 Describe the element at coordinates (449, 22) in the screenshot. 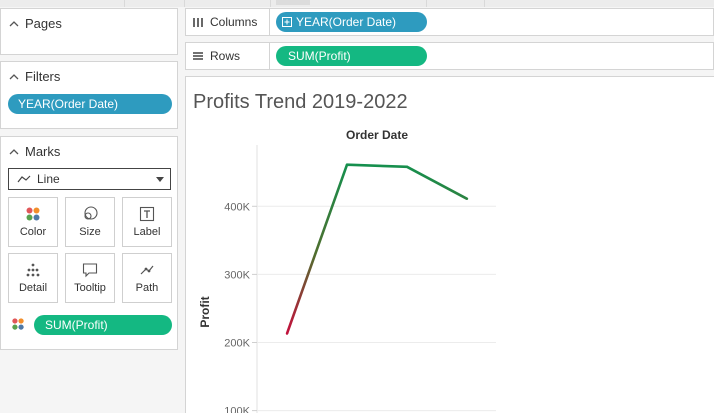

I see `columns-shelf: Columns YEAR(Order Date)` at that location.